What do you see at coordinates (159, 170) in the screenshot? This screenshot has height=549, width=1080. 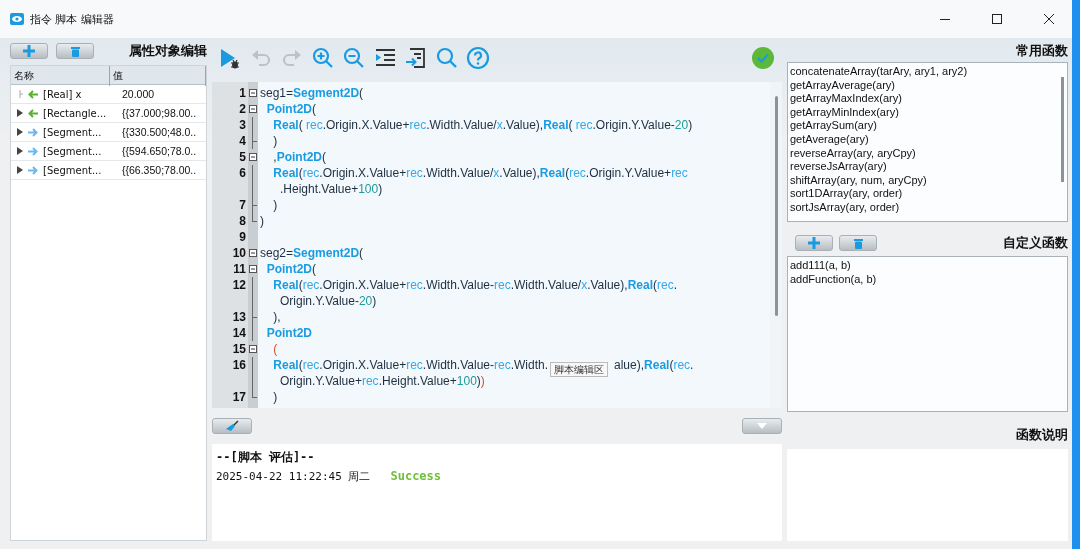 I see `property-value: {{66.350;78.00..` at bounding box center [159, 170].